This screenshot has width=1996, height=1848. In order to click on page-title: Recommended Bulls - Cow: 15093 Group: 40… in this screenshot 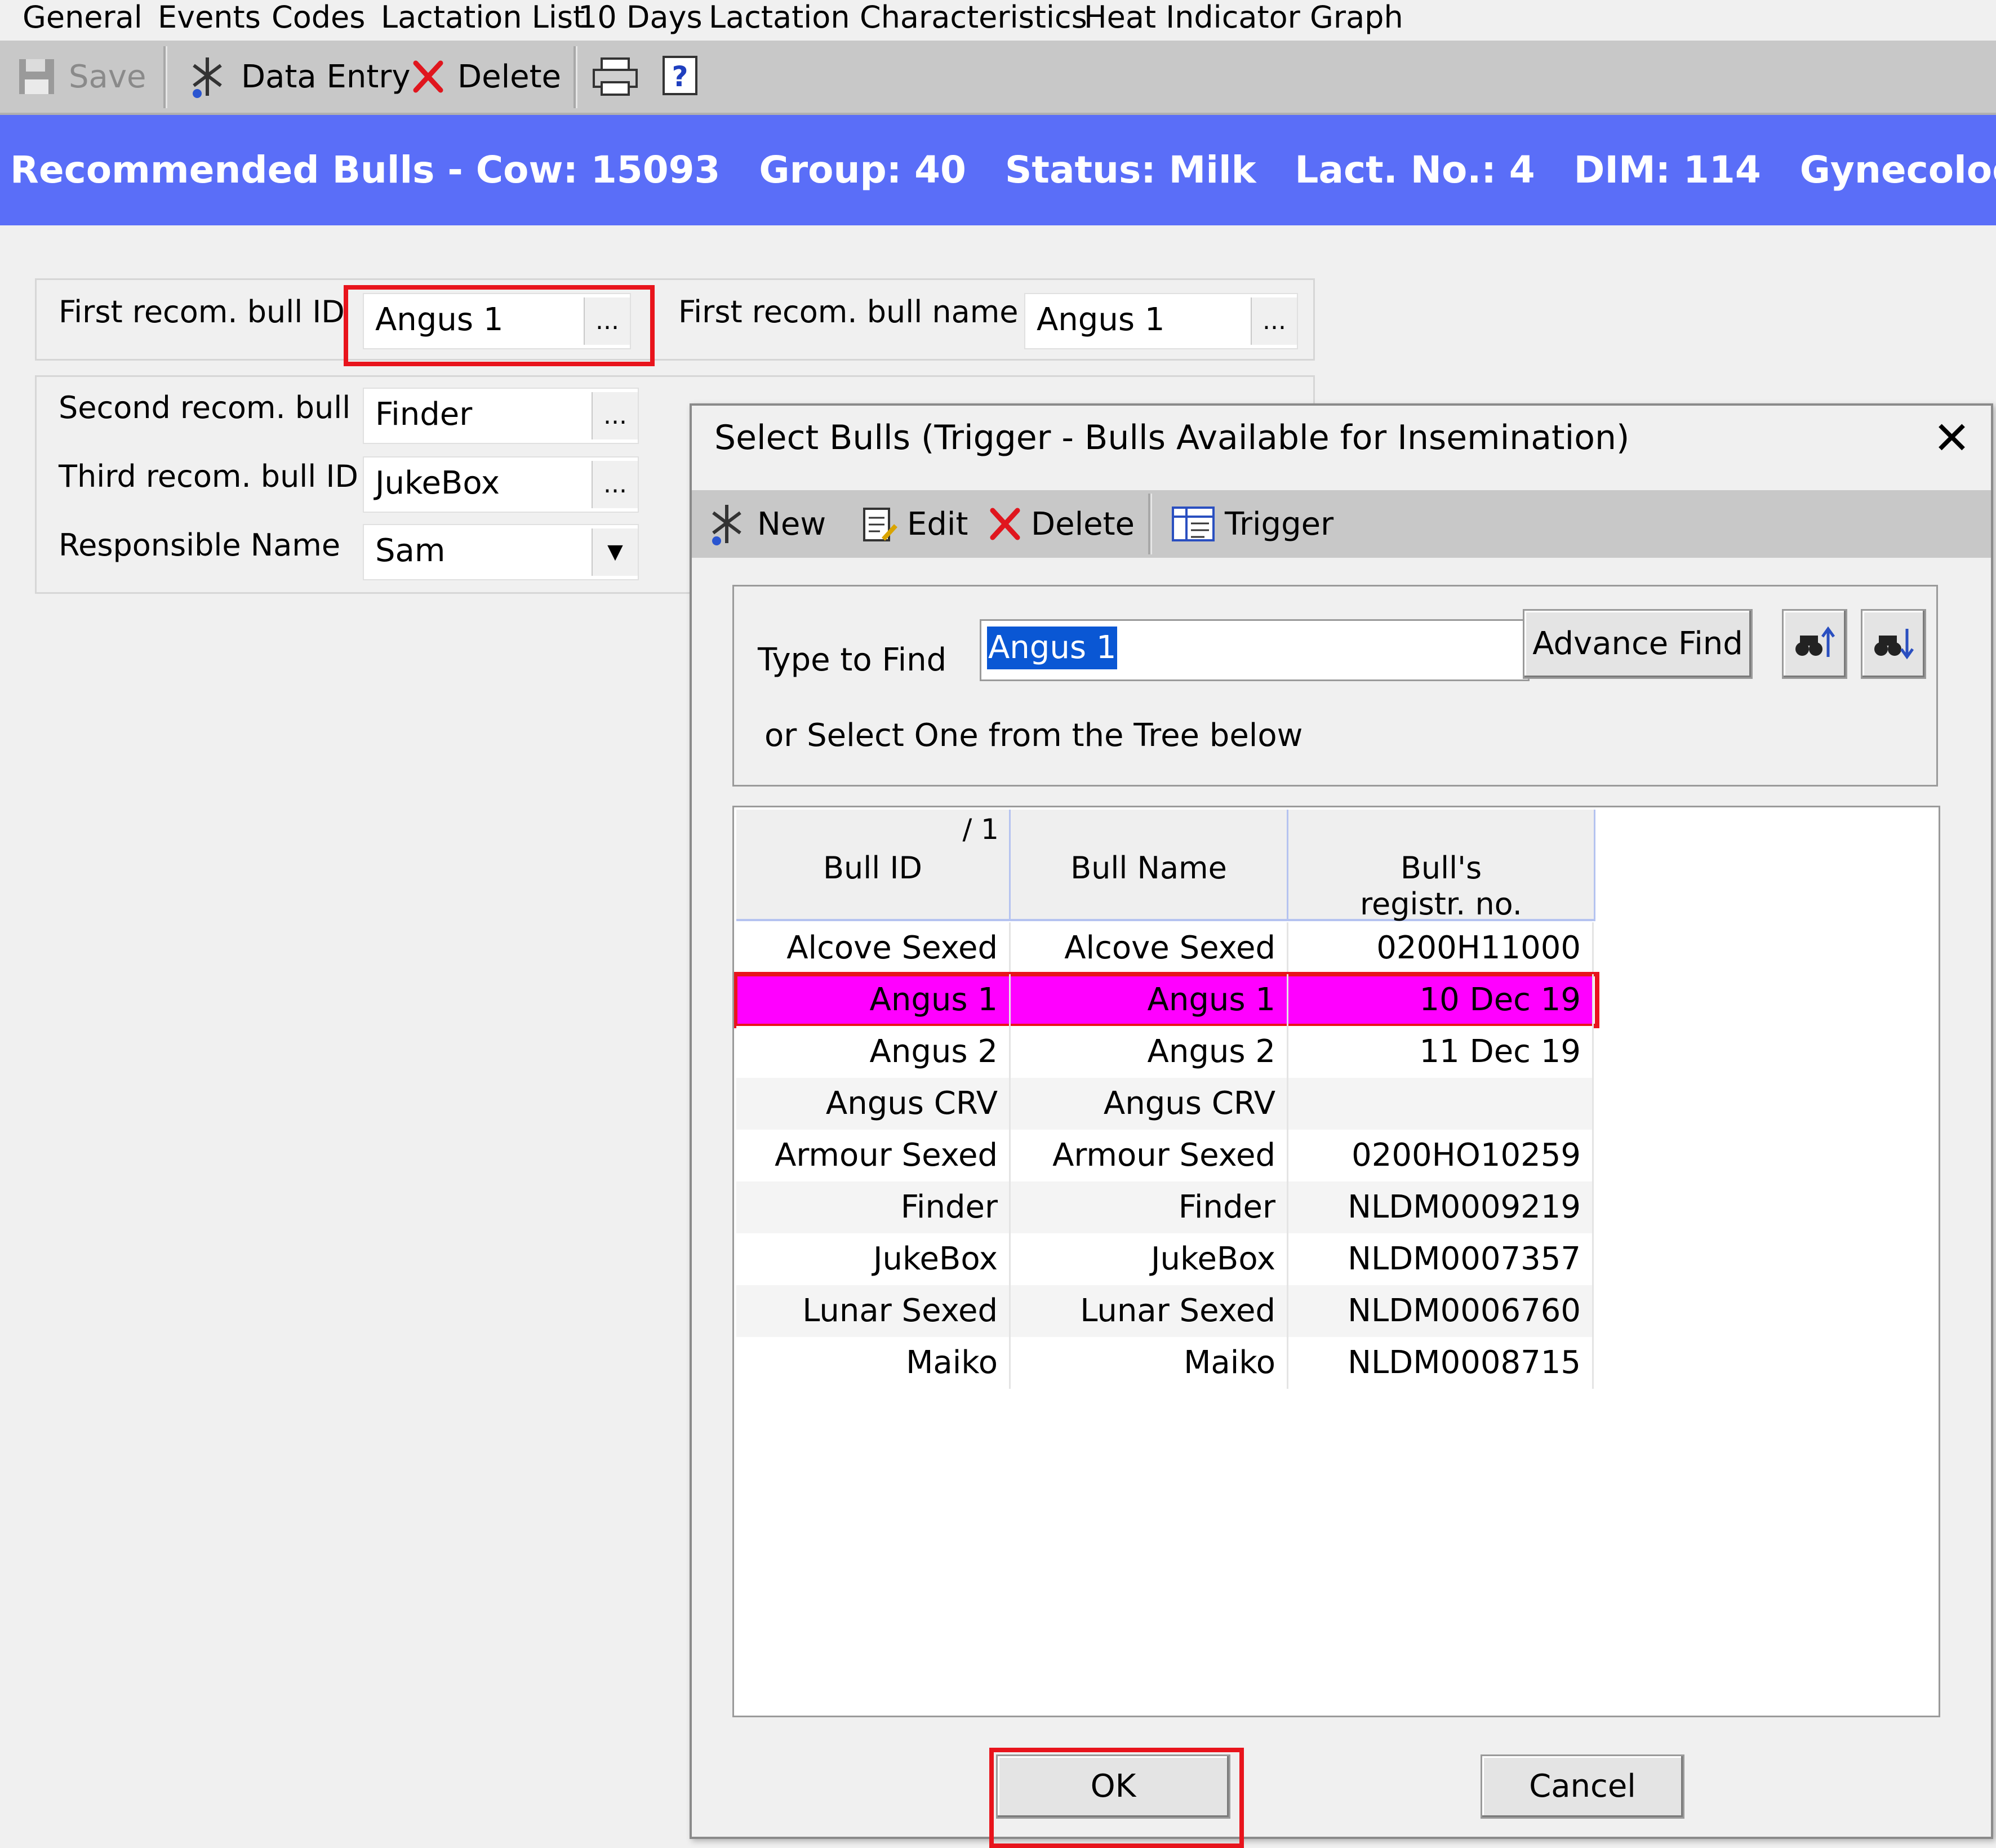, I will do `click(1003, 170)`.